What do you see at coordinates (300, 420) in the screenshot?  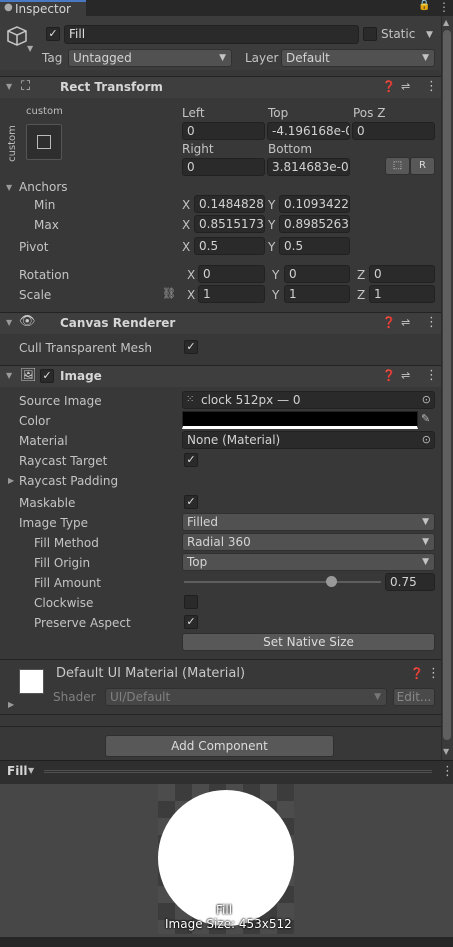 I see `color-field` at bounding box center [300, 420].